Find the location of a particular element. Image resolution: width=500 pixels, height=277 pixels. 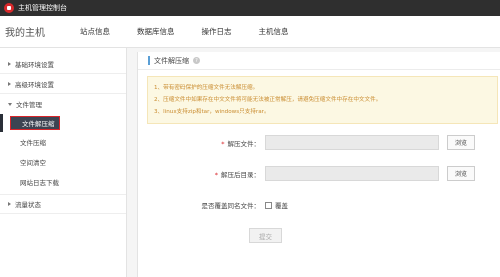

sidebar-group-basic-env: 基础环境设置 is located at coordinates (63, 64).